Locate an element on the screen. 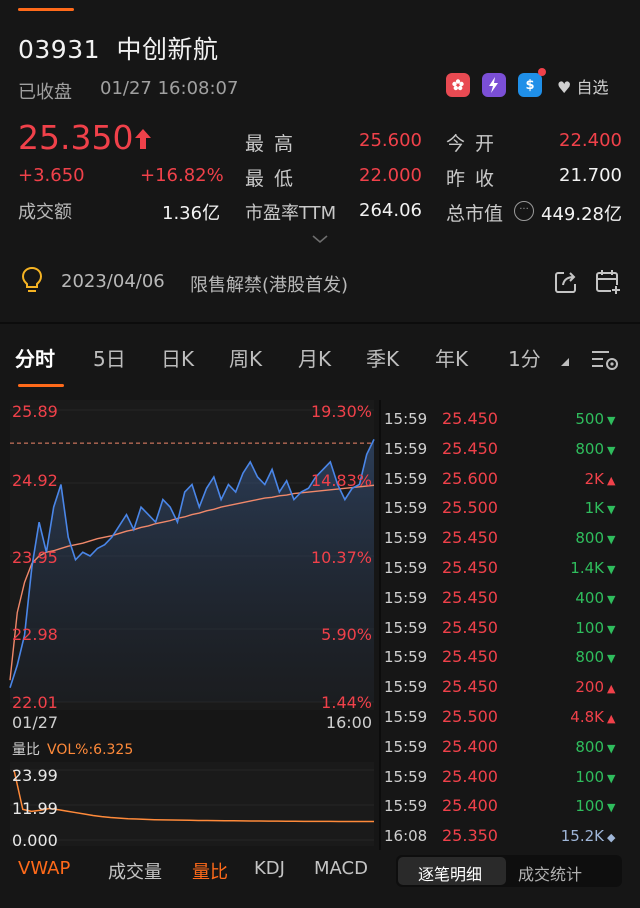 The width and height of the screenshot is (640, 908). low-value: 22.000 is located at coordinates (390, 175).